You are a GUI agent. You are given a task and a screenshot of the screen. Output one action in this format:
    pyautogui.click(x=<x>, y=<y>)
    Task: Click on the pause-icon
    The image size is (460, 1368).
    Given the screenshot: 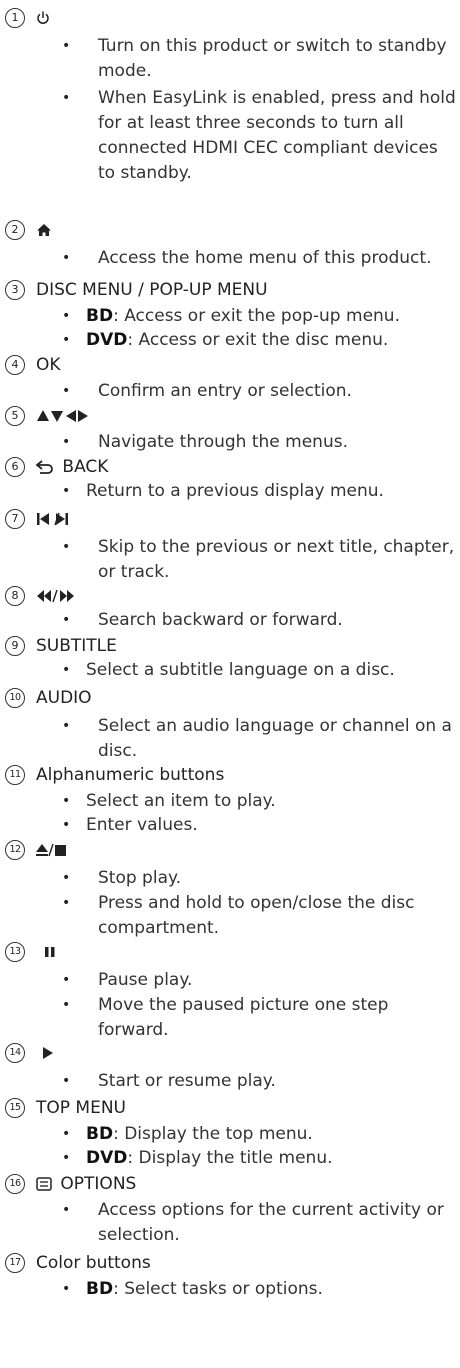 What is the action you would take?
    pyautogui.click(x=50, y=952)
    